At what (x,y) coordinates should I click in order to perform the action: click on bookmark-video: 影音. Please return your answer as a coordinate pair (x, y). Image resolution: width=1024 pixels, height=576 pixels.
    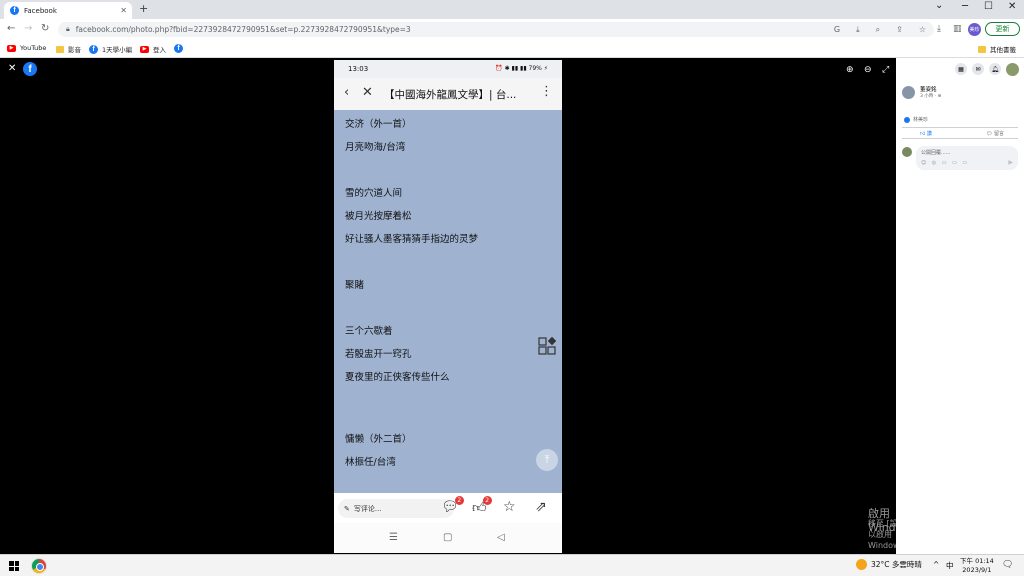
    Looking at the image, I should click on (68, 49).